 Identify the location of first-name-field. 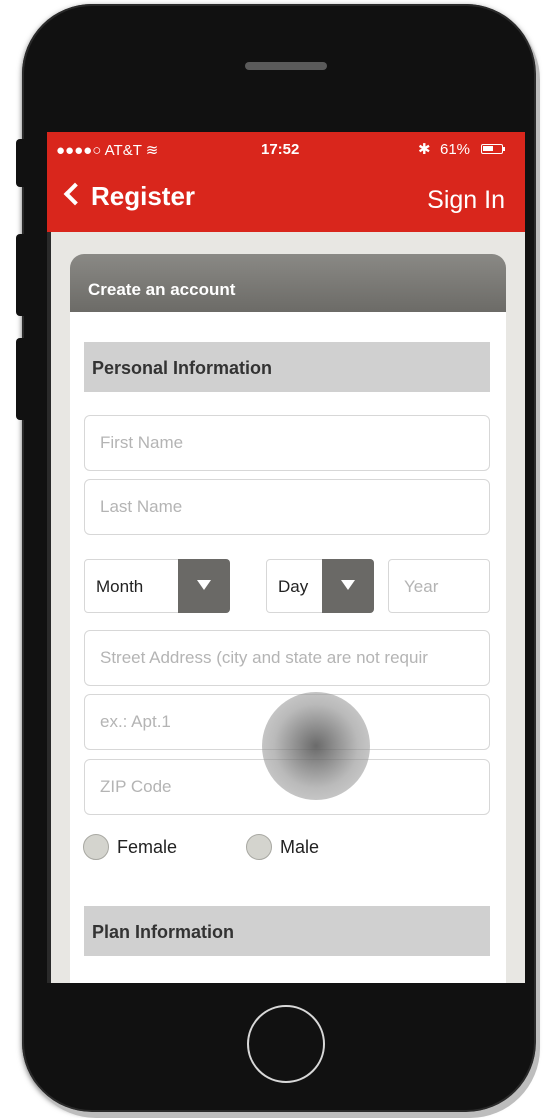
(287, 443).